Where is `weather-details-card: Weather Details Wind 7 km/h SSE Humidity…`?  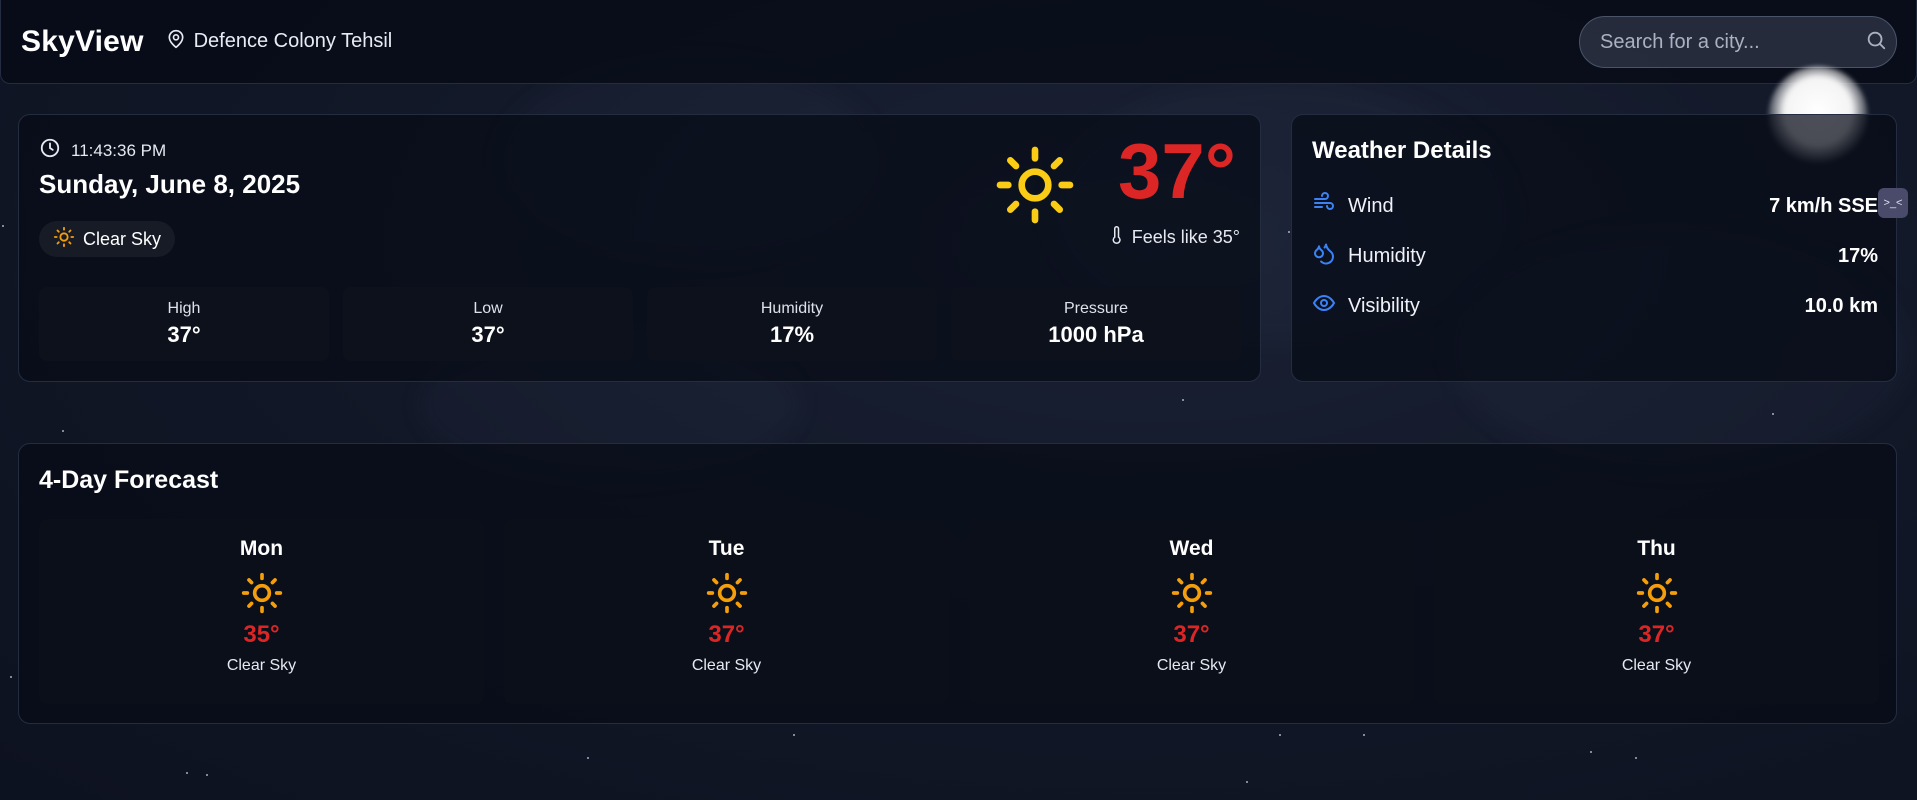 weather-details-card: Weather Details Wind 7 km/h SSE Humidity… is located at coordinates (1594, 248).